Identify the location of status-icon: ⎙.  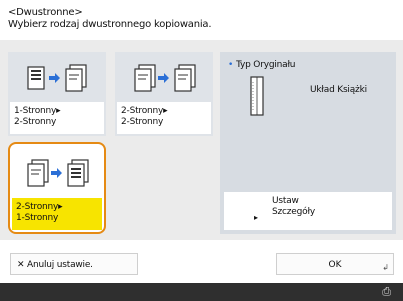
(386, 291).